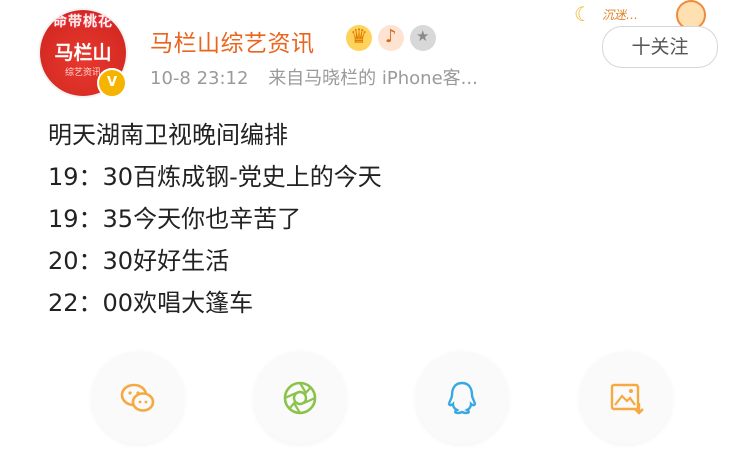 This screenshot has width=750, height=451. What do you see at coordinates (175, 219) in the screenshot?
I see `post-line: 19：35今天你也辛苦了` at bounding box center [175, 219].